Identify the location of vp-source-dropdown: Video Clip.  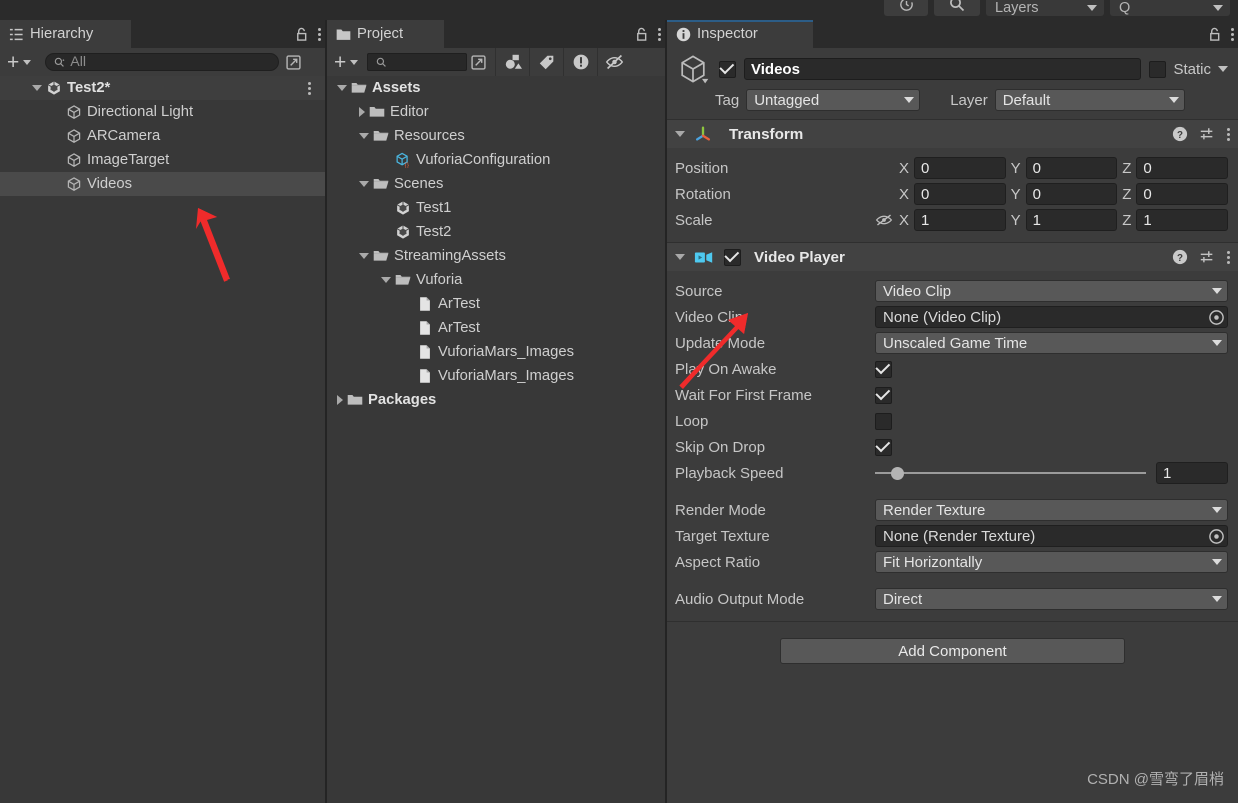
(1051, 291).